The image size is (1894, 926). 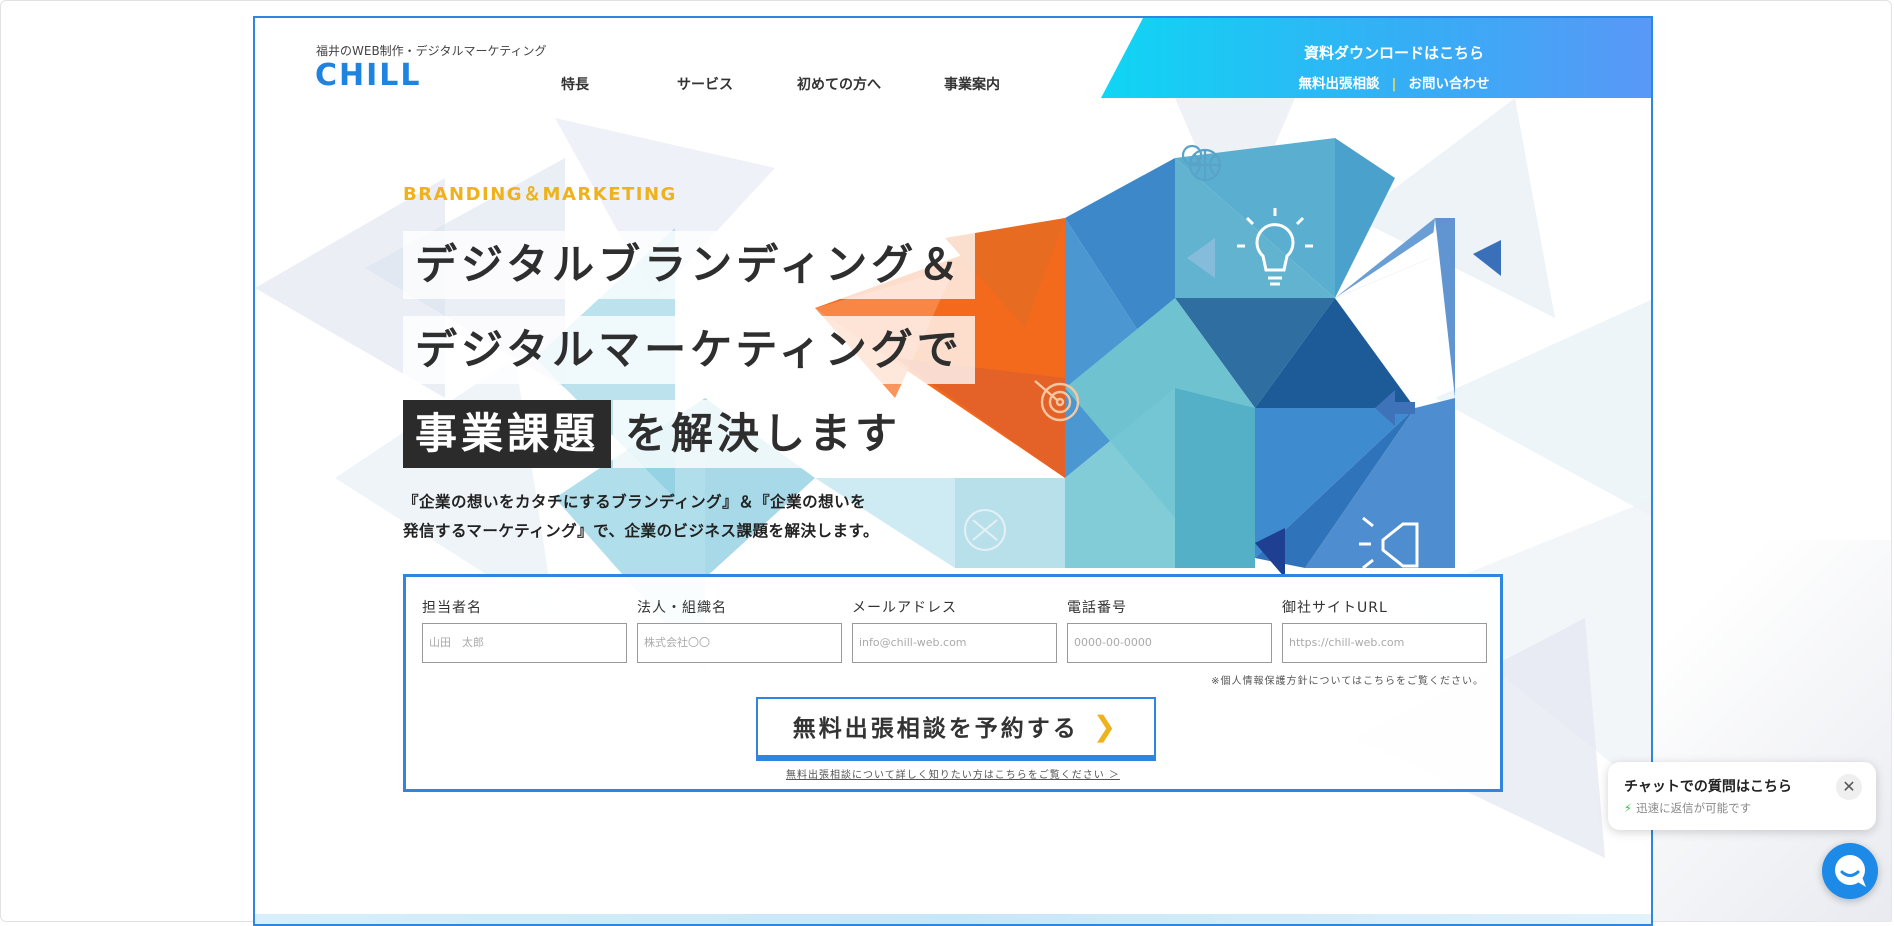 I want to click on email-input: info@chill-web.com, so click(x=954, y=643).